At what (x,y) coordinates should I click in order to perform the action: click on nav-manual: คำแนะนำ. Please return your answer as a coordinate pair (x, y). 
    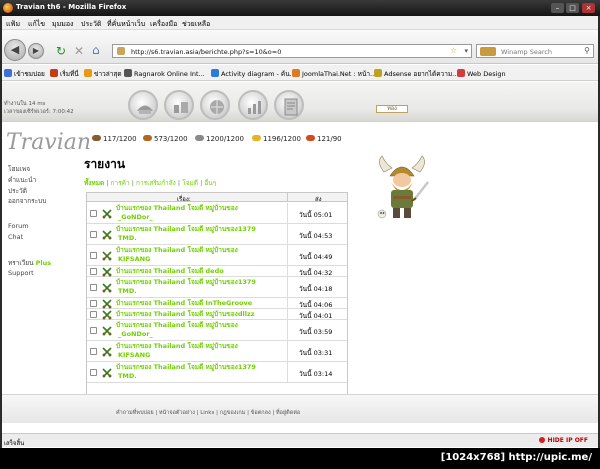
    Looking at the image, I should click on (22, 180).